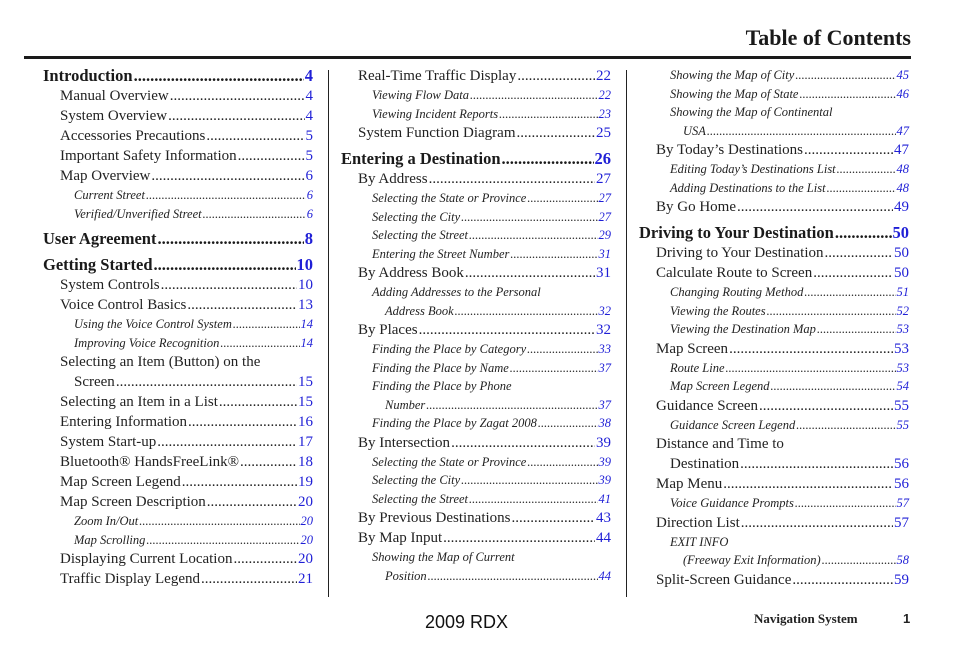 Image resolution: width=954 pixels, height=652 pixels. Describe the element at coordinates (476, 217) in the screenshot. I see `toc-subentry-link: Selecting the City 27` at that location.